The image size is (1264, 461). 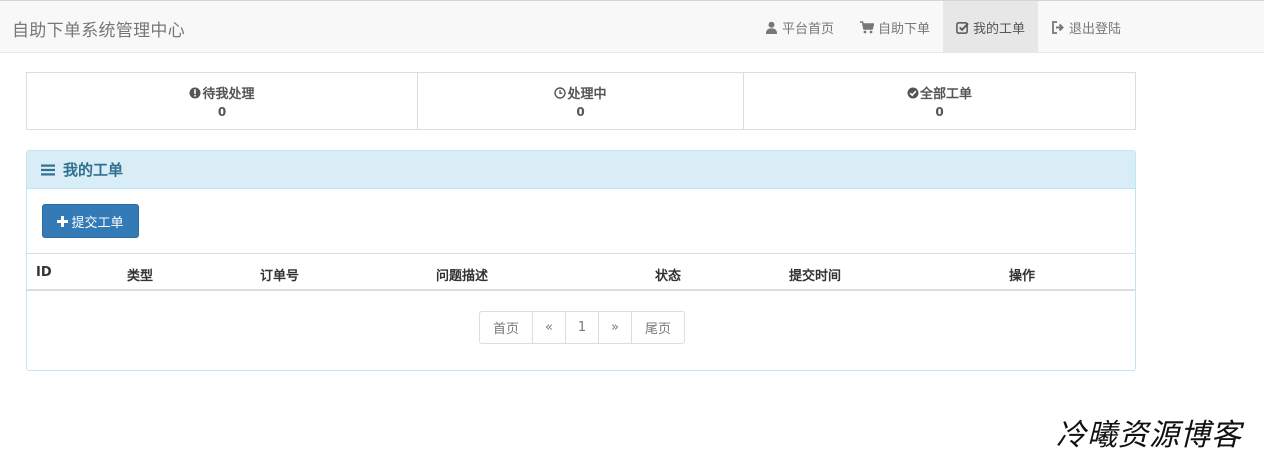 What do you see at coordinates (1149, 435) in the screenshot?
I see `watermark: 冷曦资源博客` at bounding box center [1149, 435].